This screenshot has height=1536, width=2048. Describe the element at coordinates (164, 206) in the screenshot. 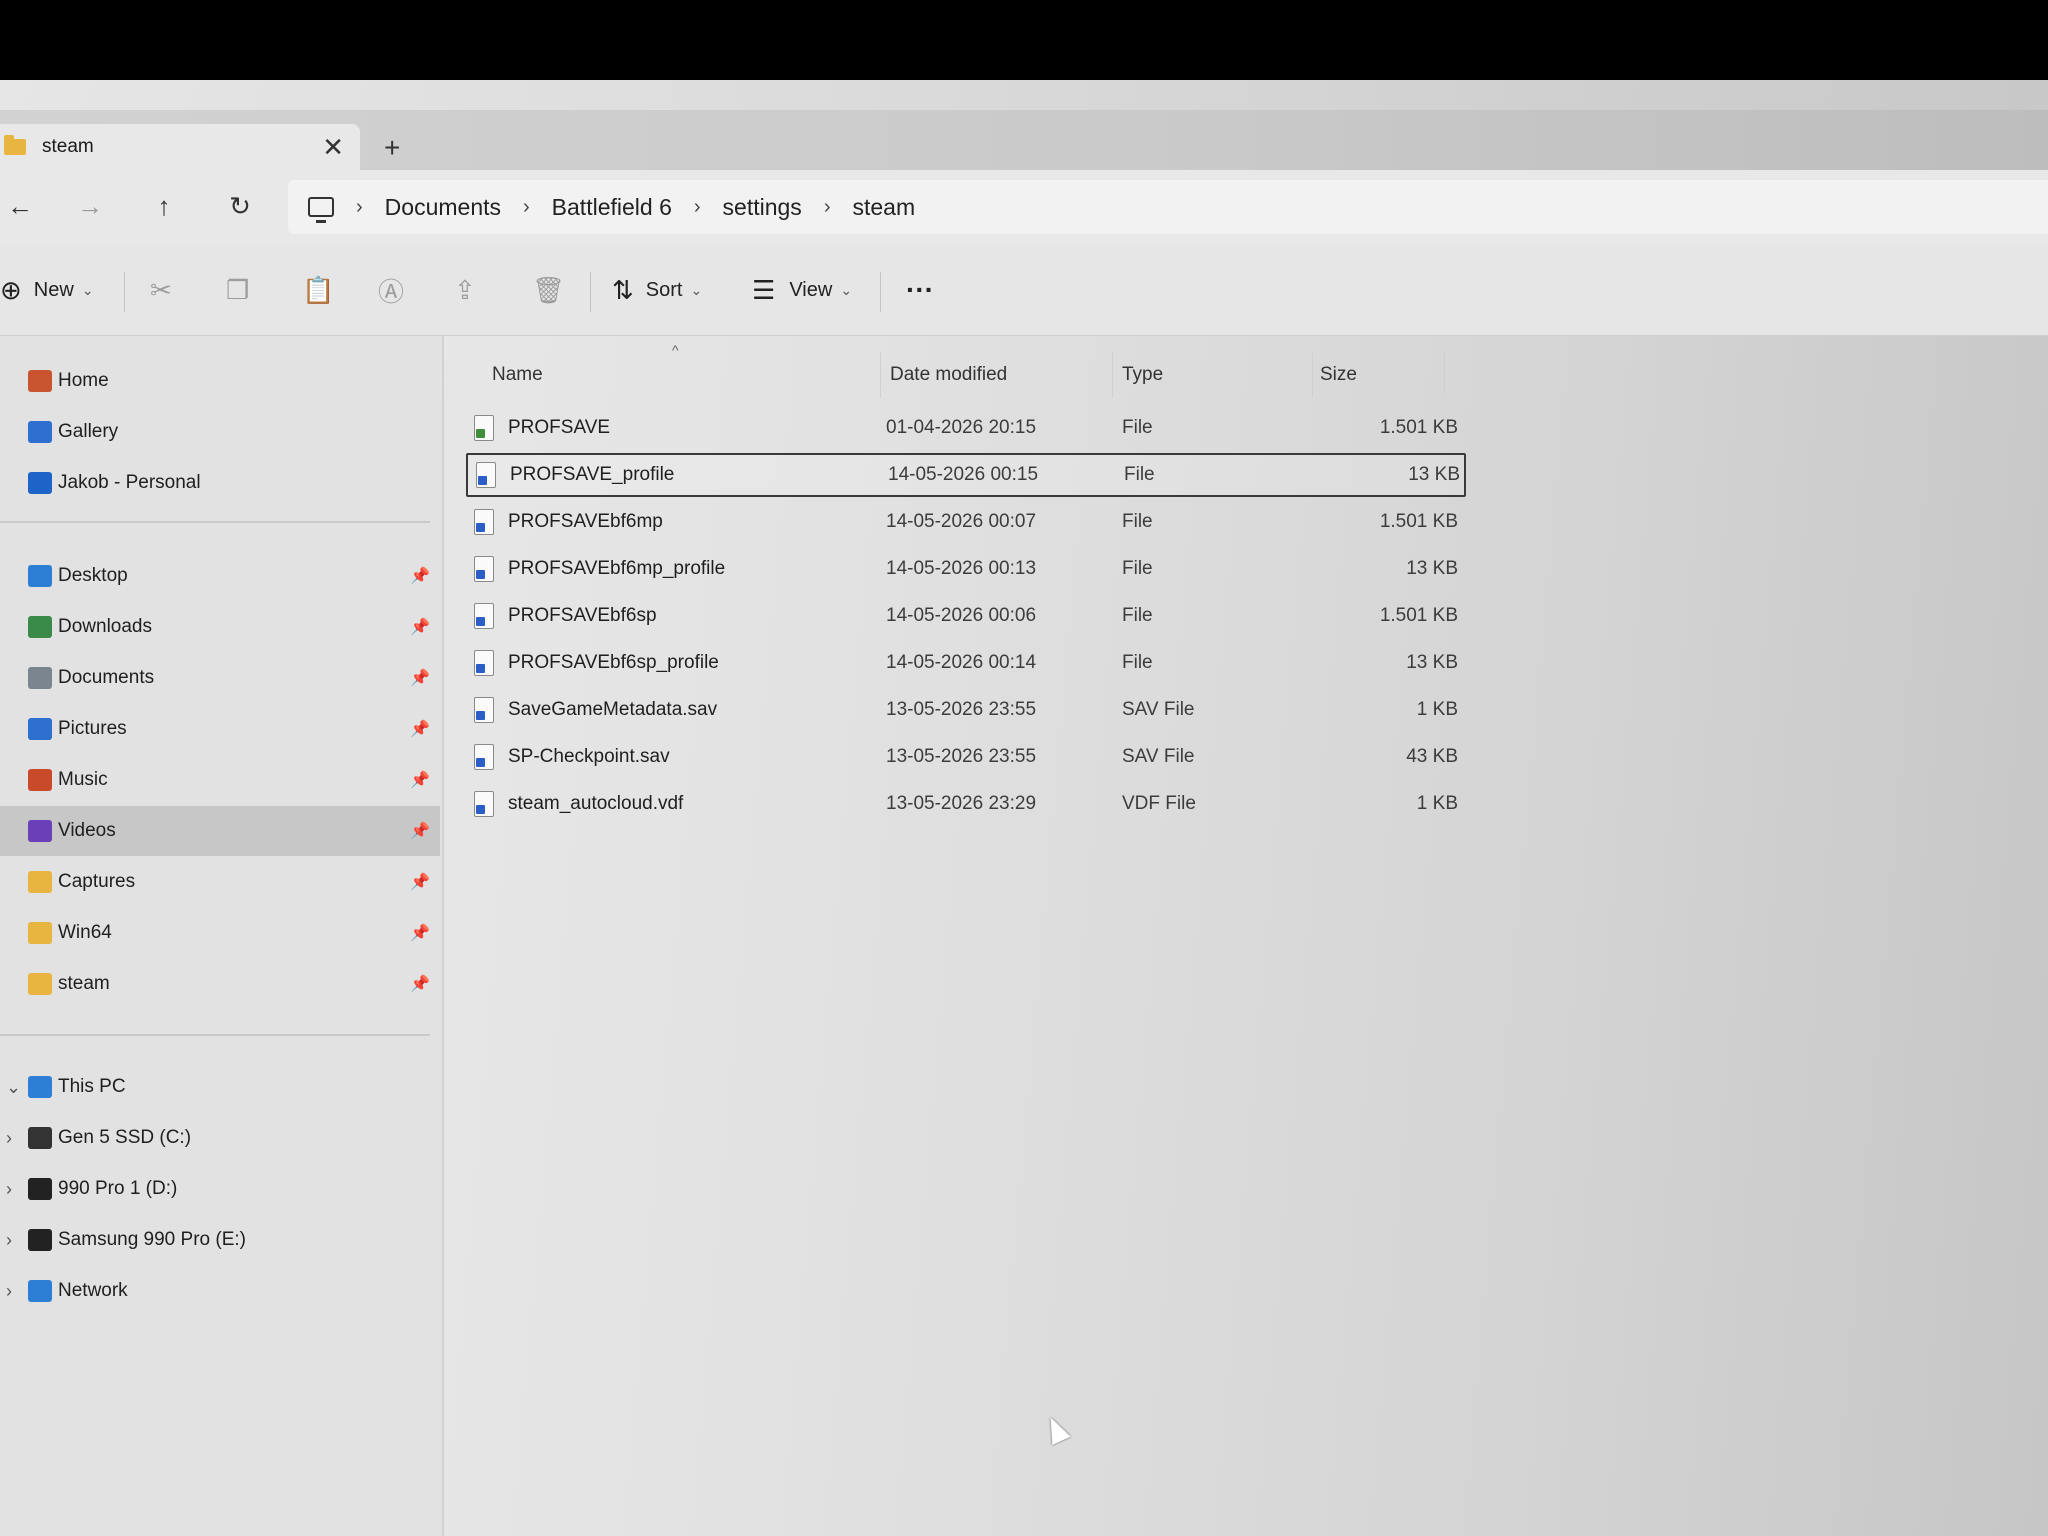

I see `up-button: ↑` at that location.